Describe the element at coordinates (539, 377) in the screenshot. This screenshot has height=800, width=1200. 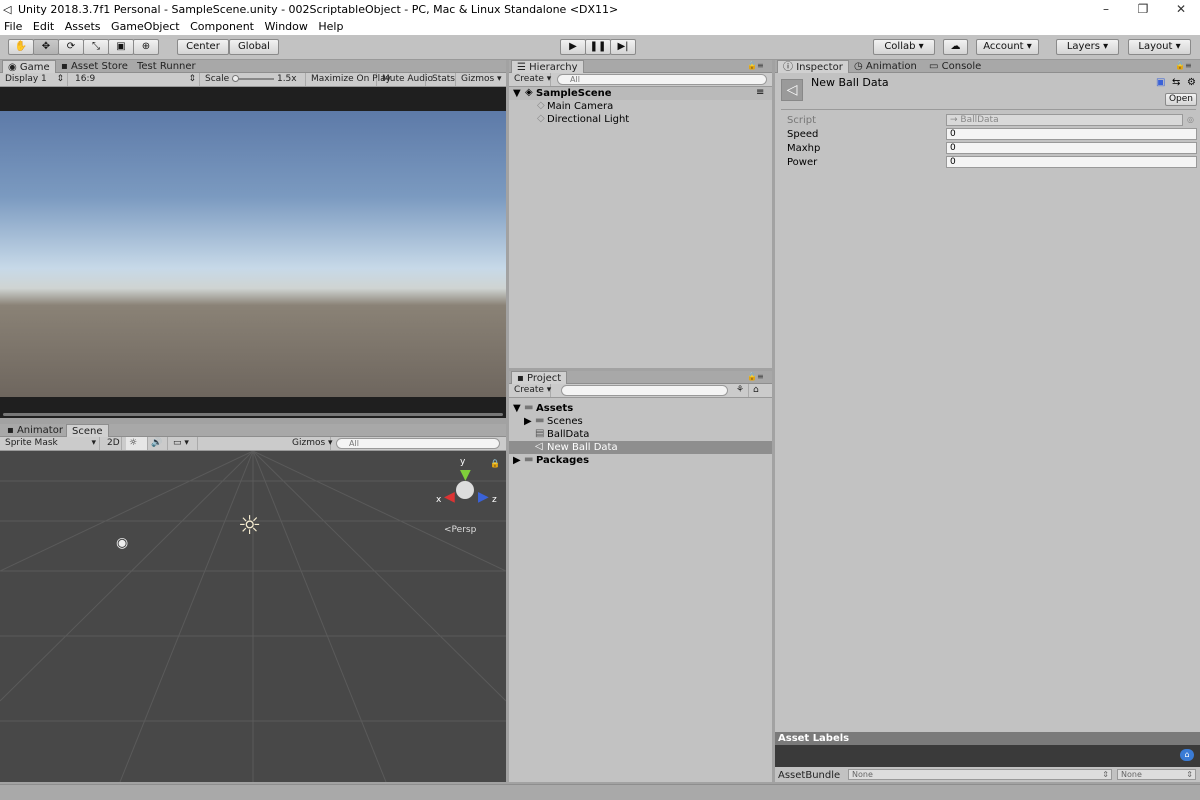
I see `tab-project: ▪ Project` at that location.